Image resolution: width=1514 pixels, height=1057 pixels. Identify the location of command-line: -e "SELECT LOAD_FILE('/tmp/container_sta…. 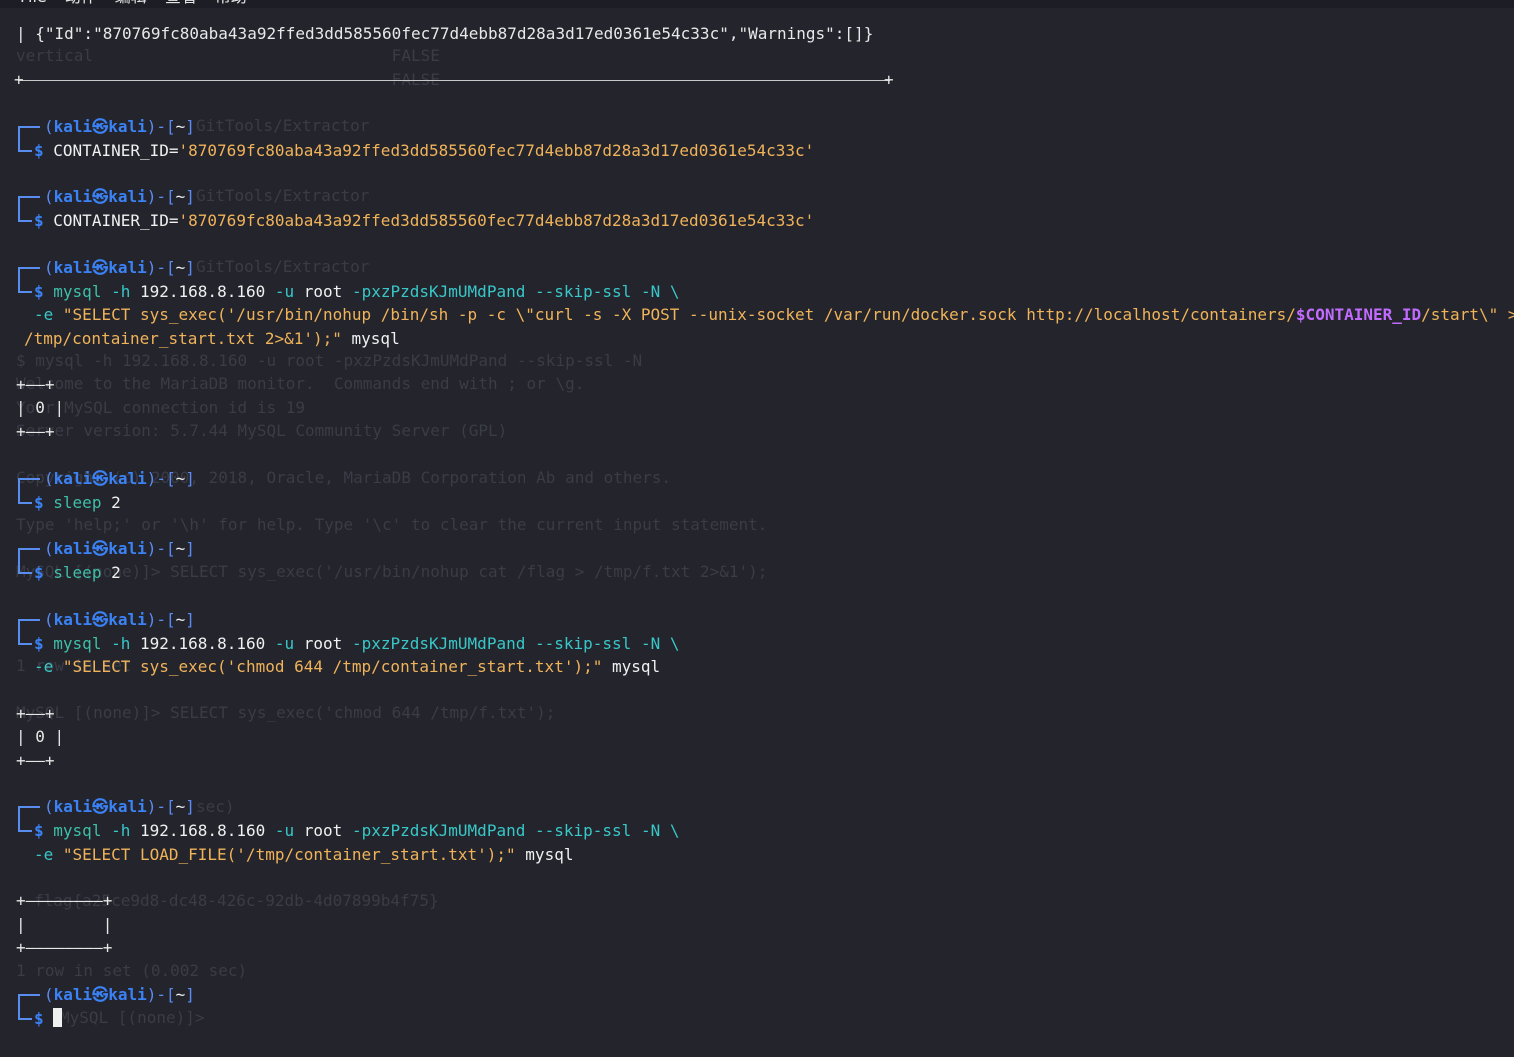
(304, 854).